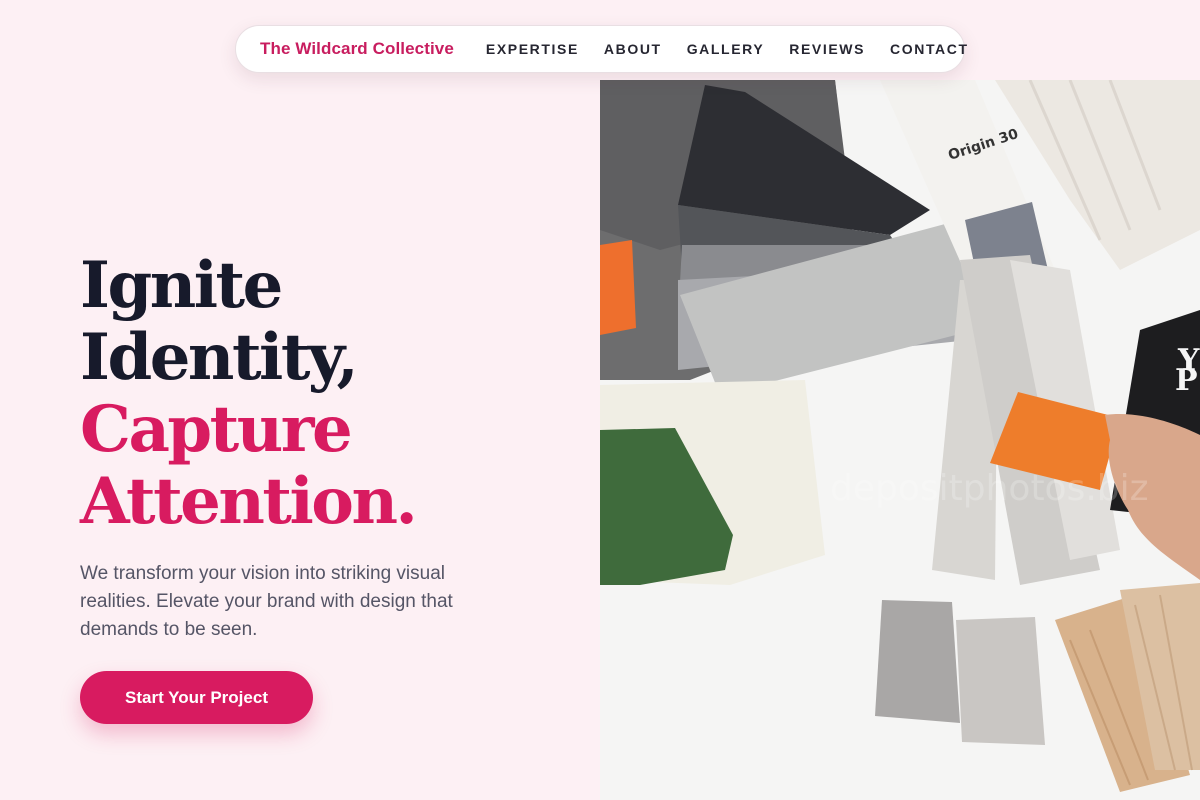  I want to click on headline-line-2: Identity,, so click(219, 357).